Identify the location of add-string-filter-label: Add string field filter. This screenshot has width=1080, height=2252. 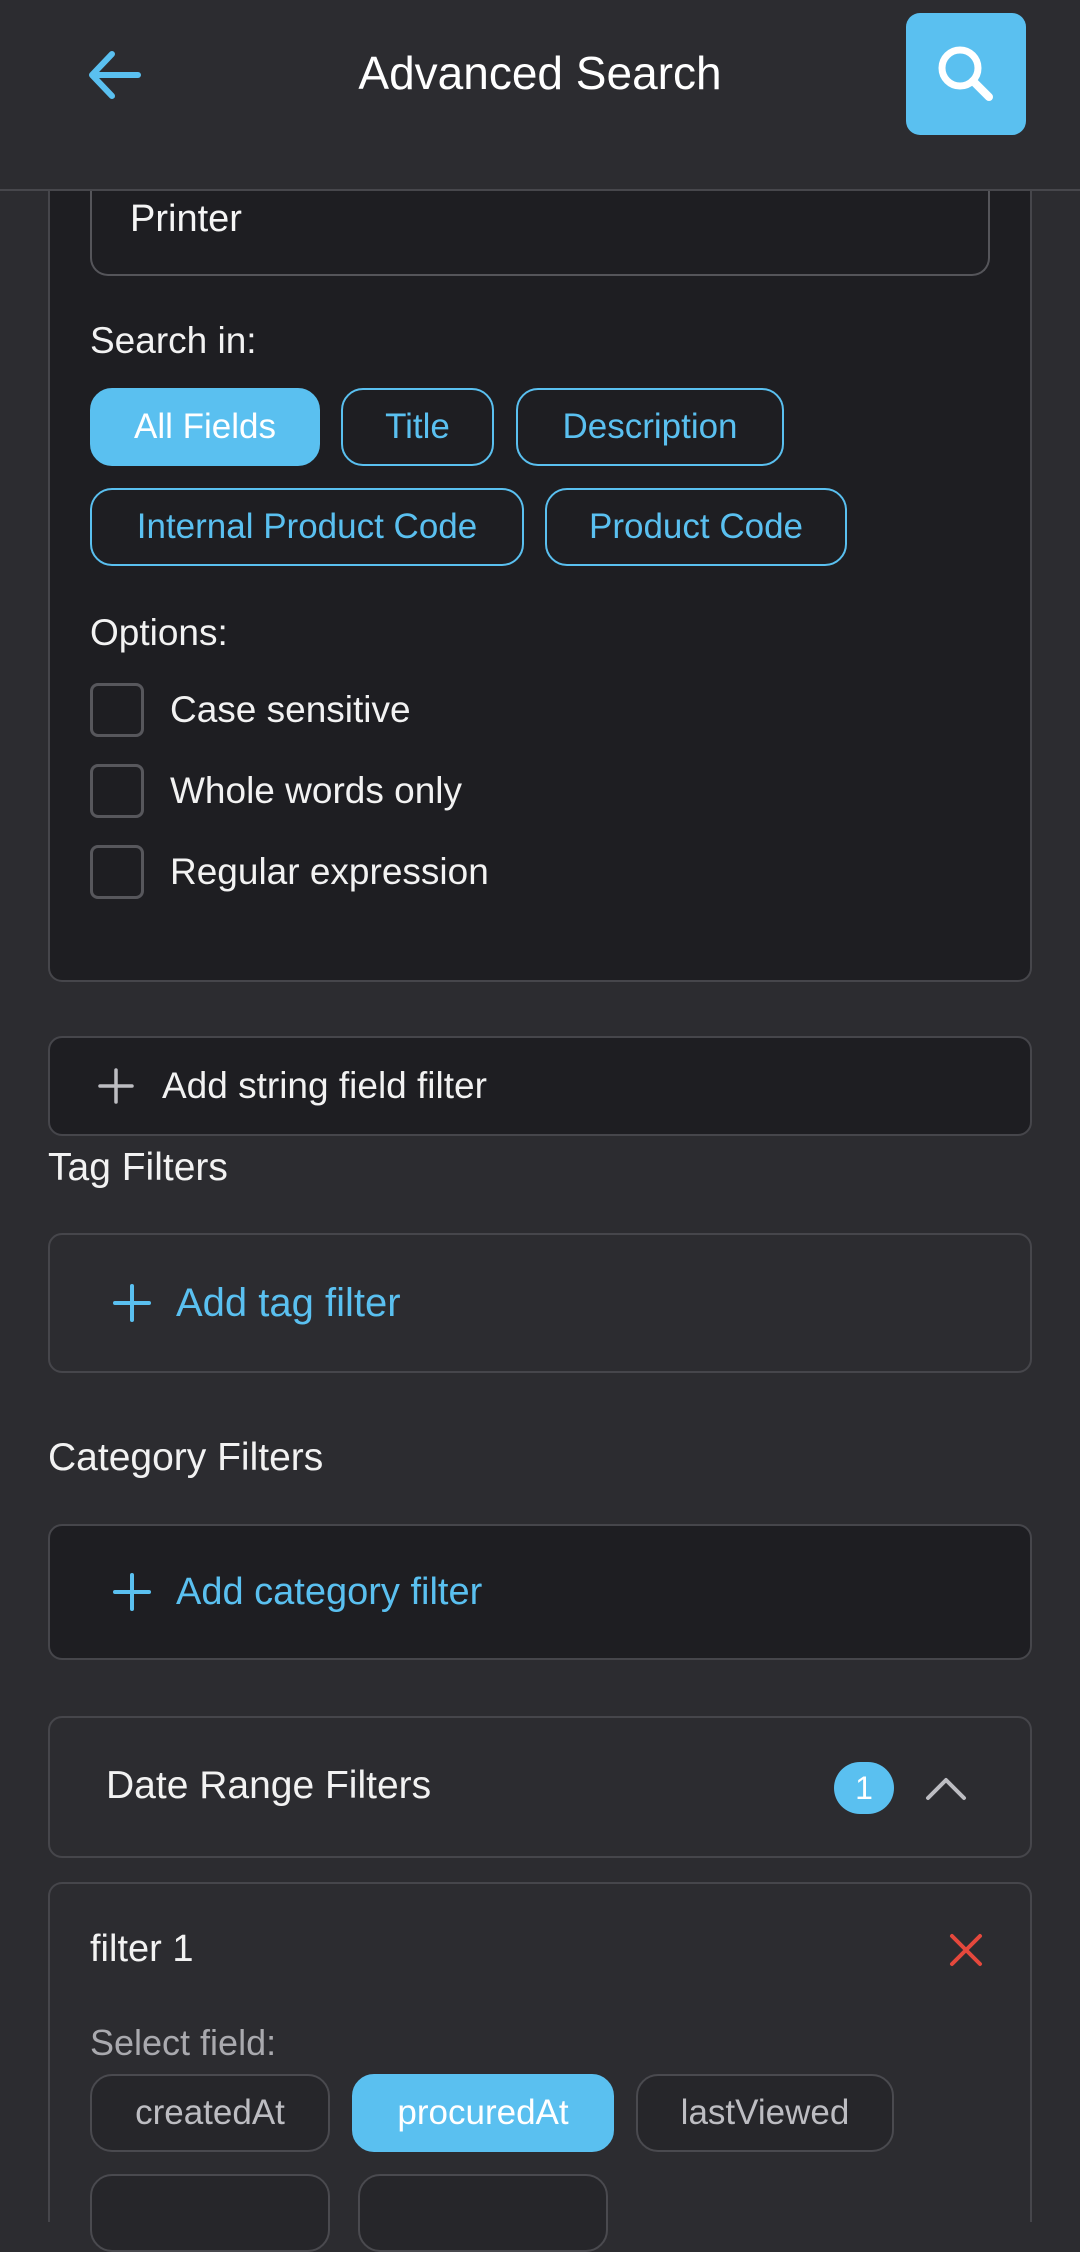
(324, 1085).